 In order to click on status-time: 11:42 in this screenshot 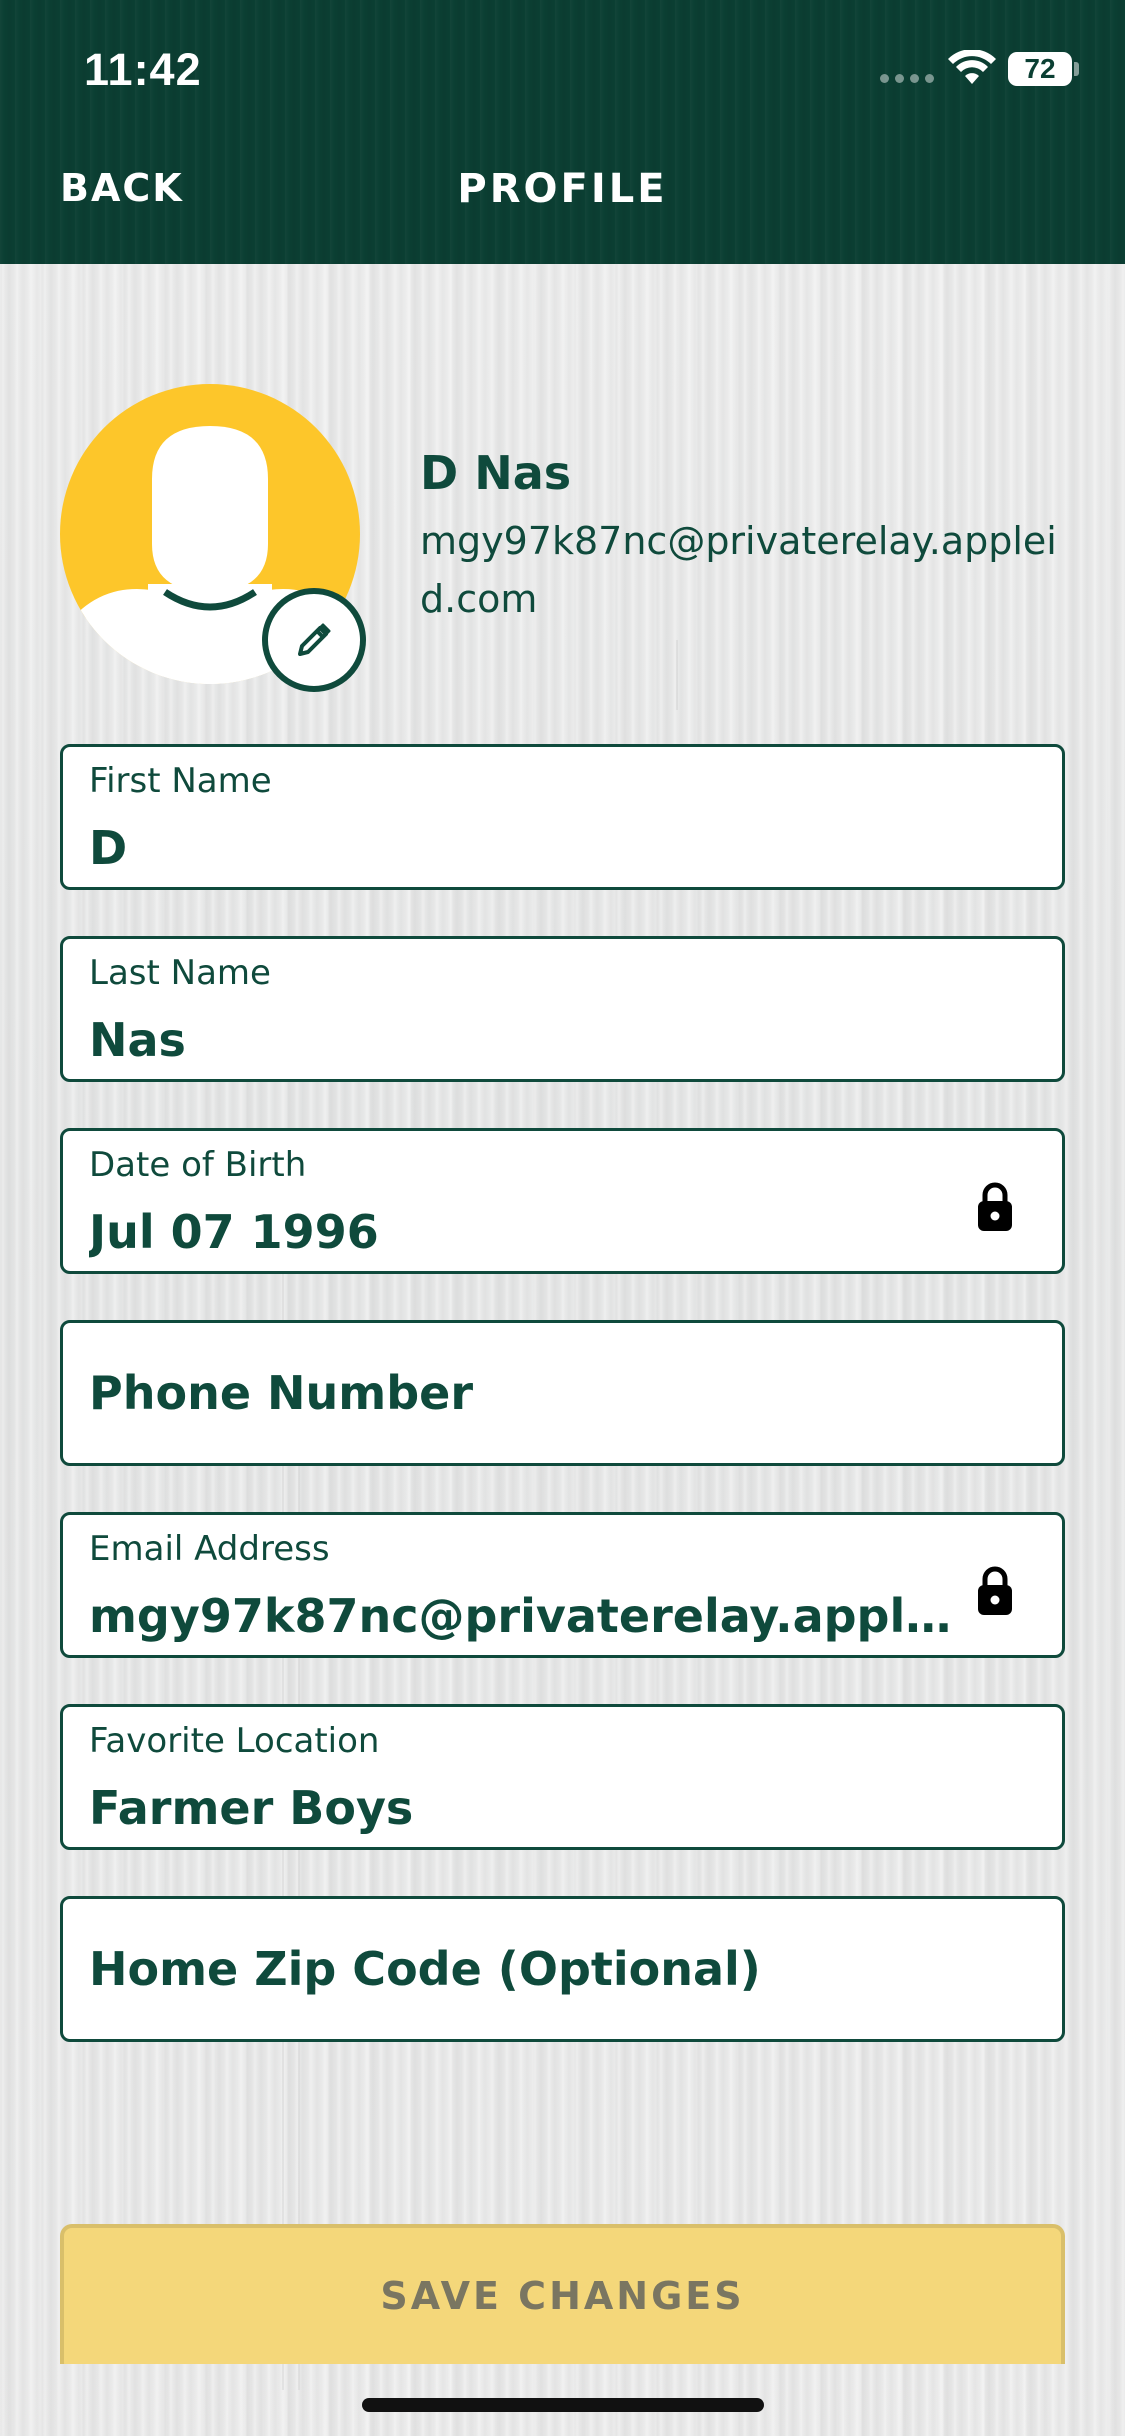, I will do `click(143, 69)`.